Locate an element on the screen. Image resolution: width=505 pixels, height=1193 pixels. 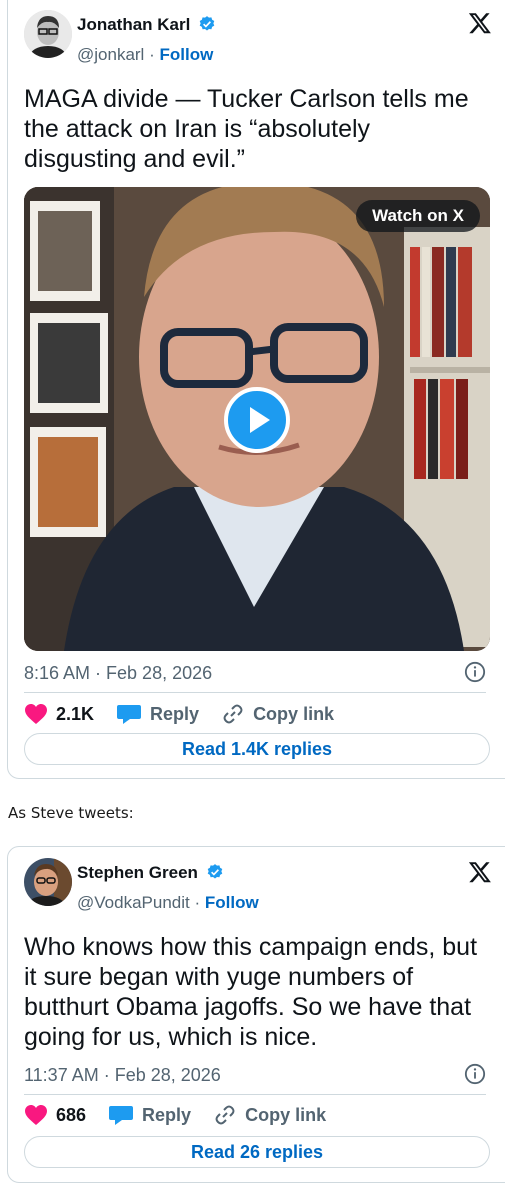
like-button: 2.1K is located at coordinates (59, 714).